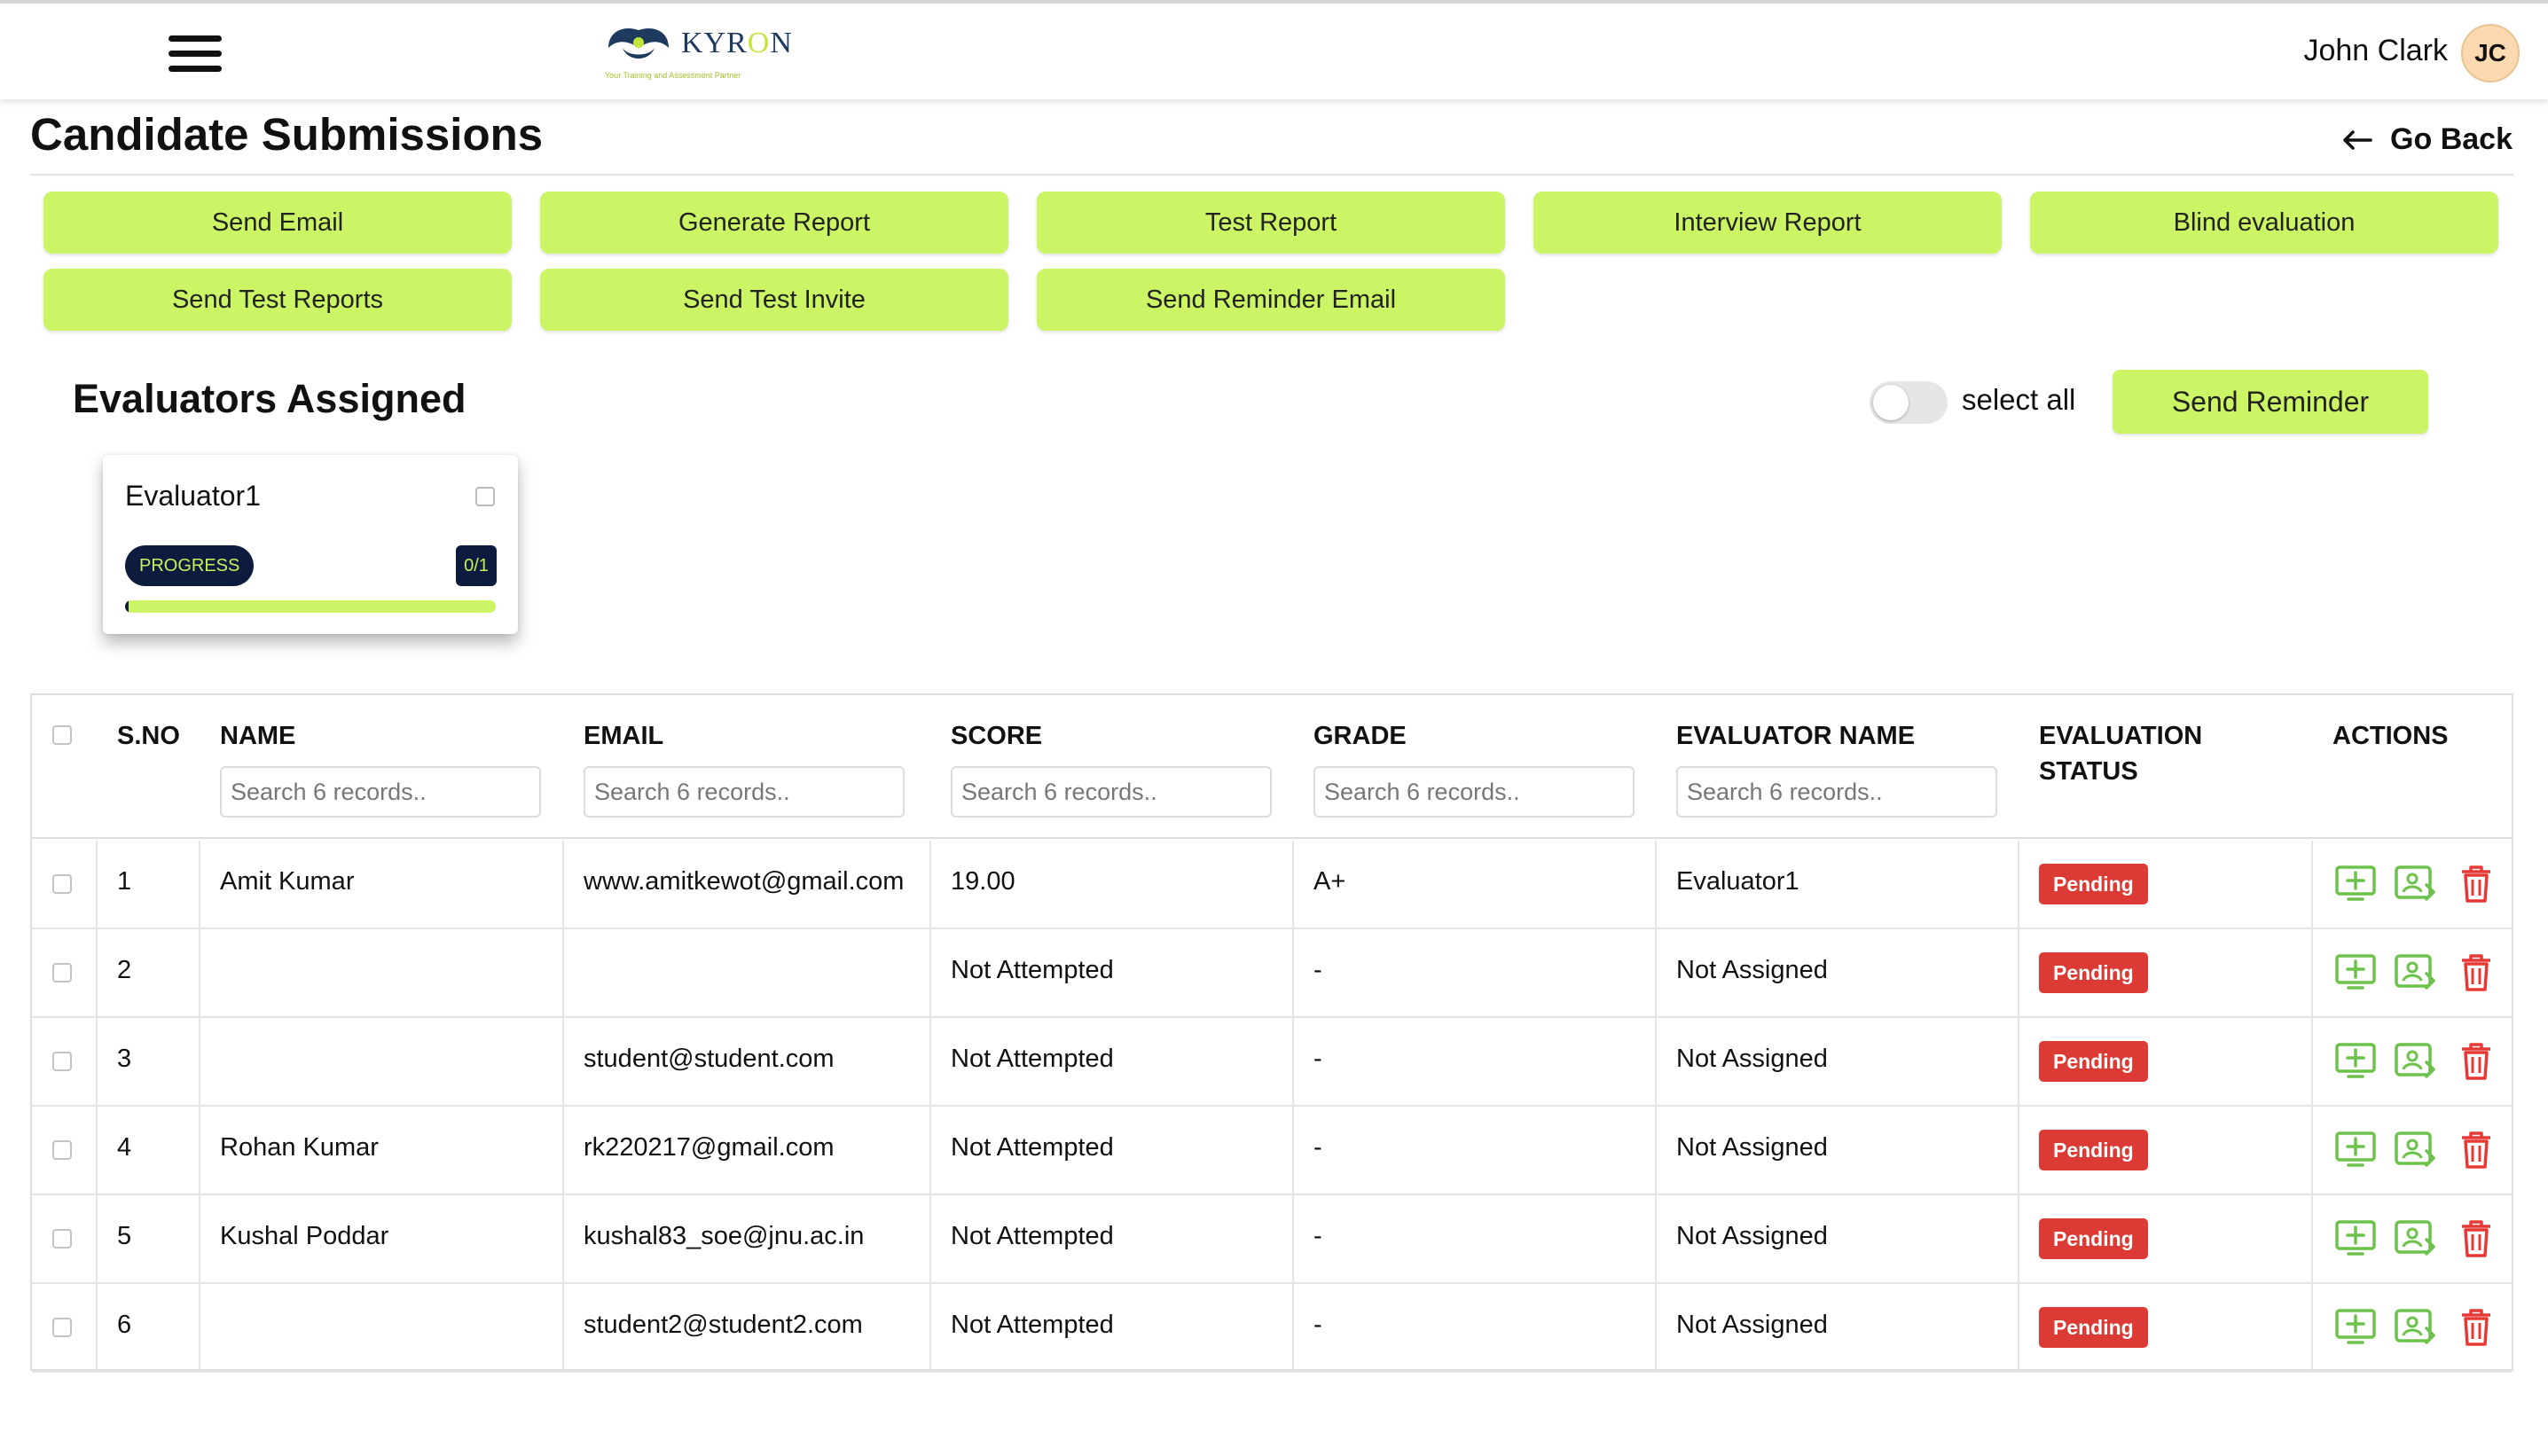  Describe the element at coordinates (2357, 139) in the screenshot. I see `arrow-left-icon` at that location.